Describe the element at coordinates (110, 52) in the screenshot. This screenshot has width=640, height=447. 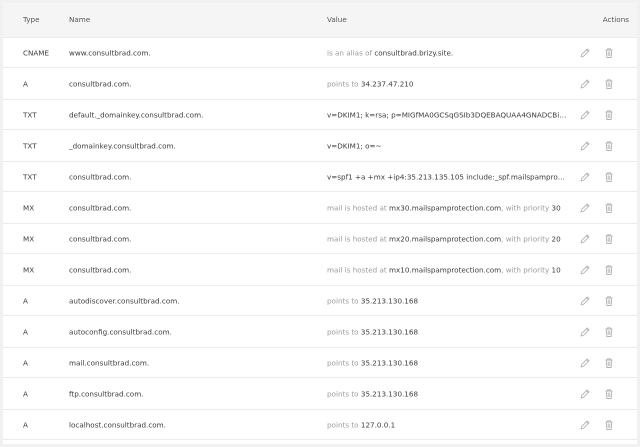
I see `record-name: www.consultbrad.com.` at that location.